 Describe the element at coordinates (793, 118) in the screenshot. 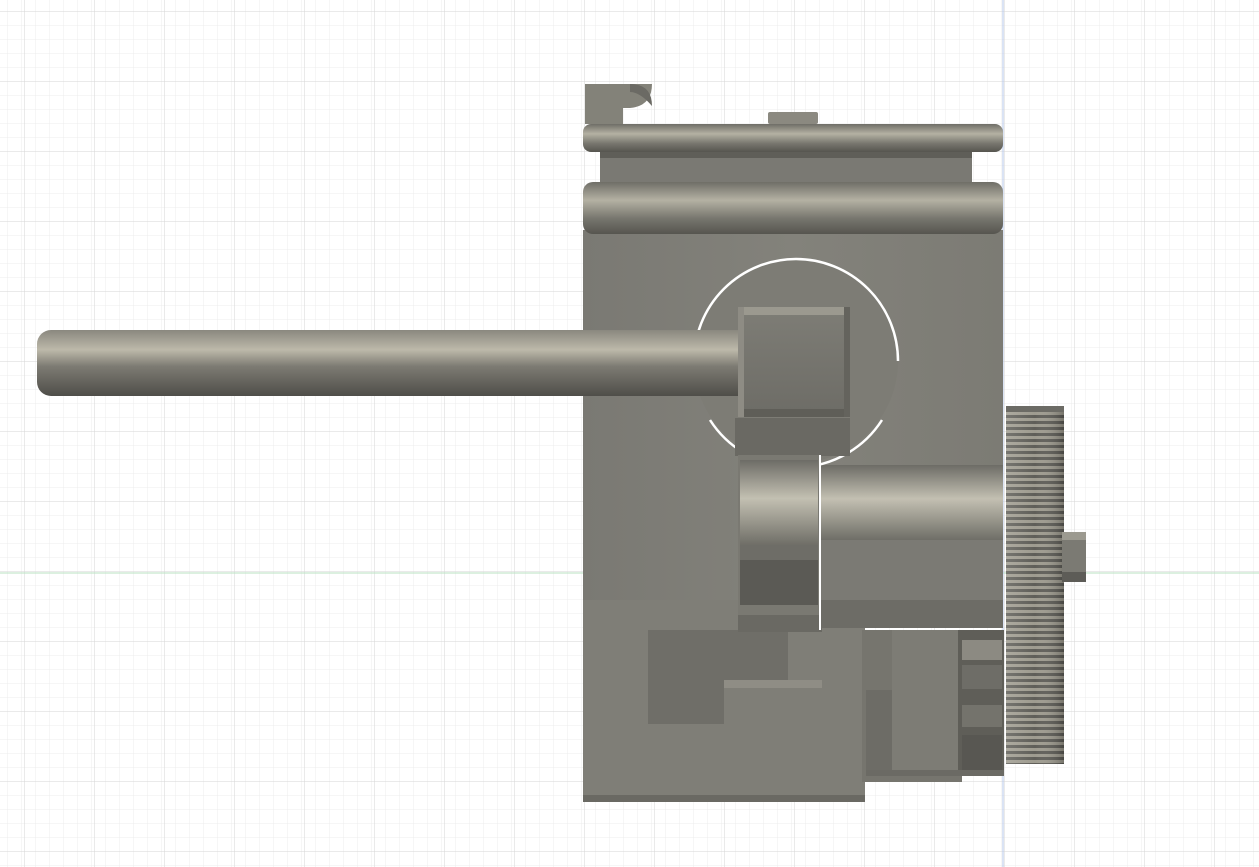

I see `top-tab` at that location.